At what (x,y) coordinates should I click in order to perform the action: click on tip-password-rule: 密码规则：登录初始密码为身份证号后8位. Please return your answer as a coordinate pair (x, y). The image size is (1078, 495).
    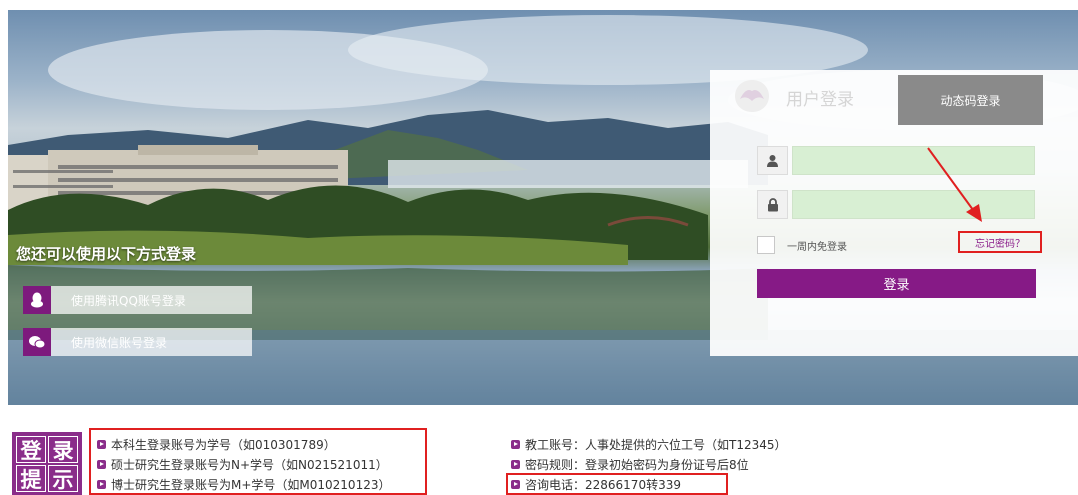
    Looking at the image, I should click on (630, 464).